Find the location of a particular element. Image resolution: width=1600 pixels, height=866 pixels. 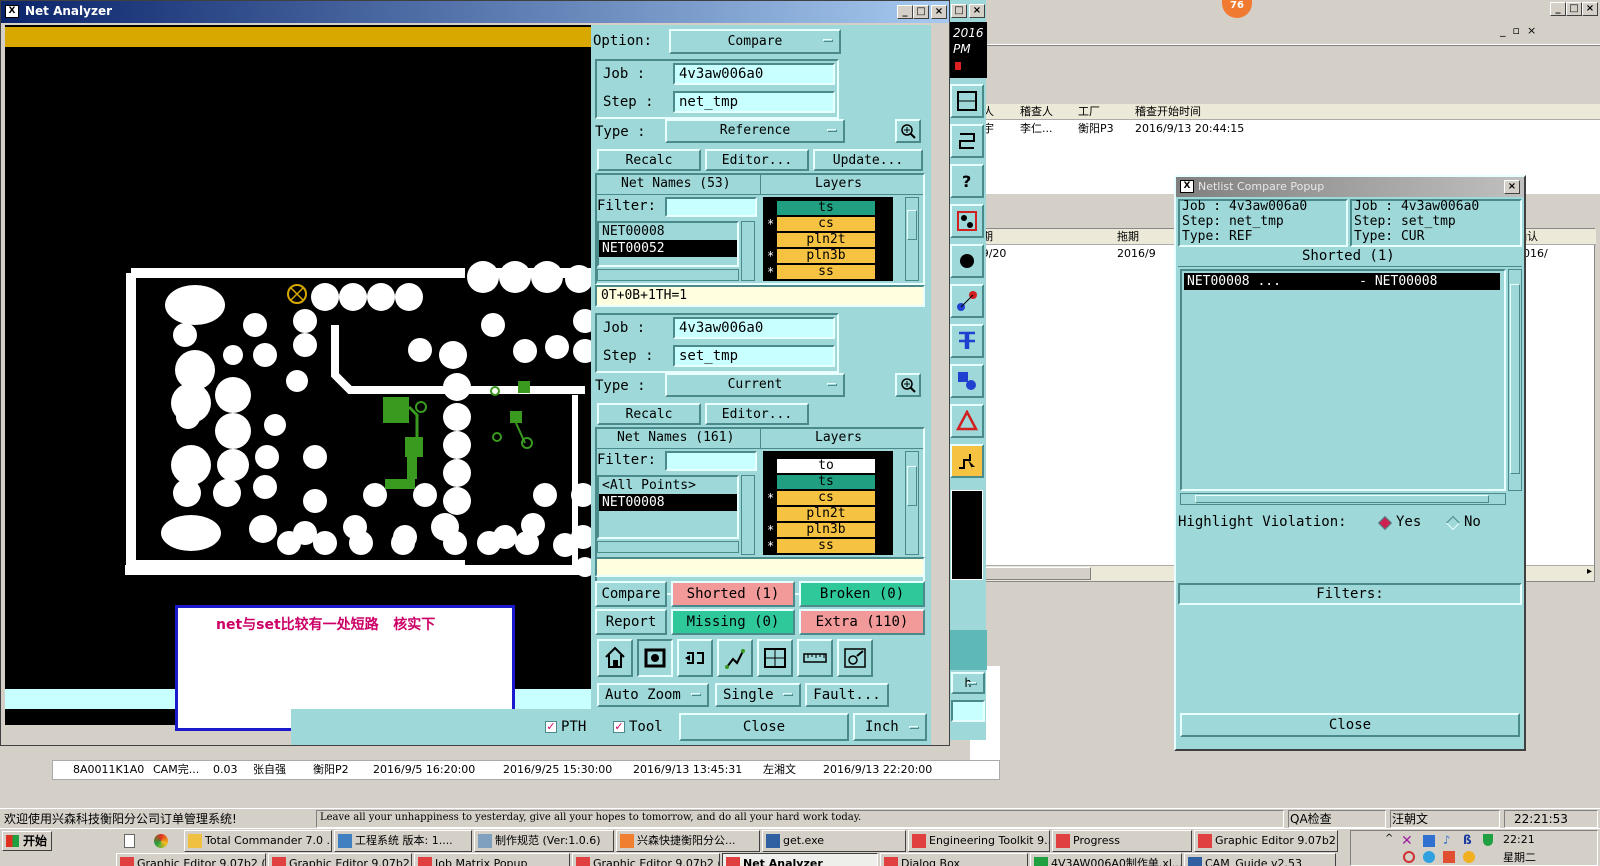

layer-item-ss: ss is located at coordinates (826, 272).